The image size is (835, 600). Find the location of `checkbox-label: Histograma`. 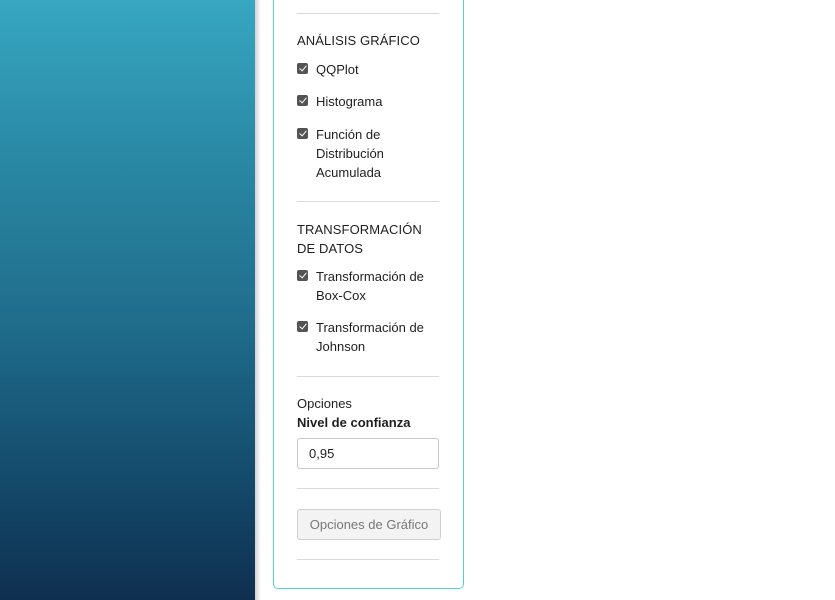

checkbox-label: Histograma is located at coordinates (349, 101).